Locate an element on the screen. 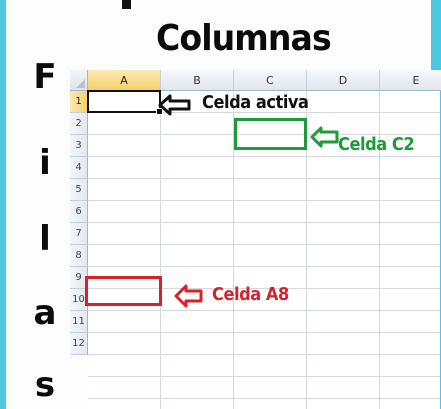  row-header-8: 8 is located at coordinates (79, 256).